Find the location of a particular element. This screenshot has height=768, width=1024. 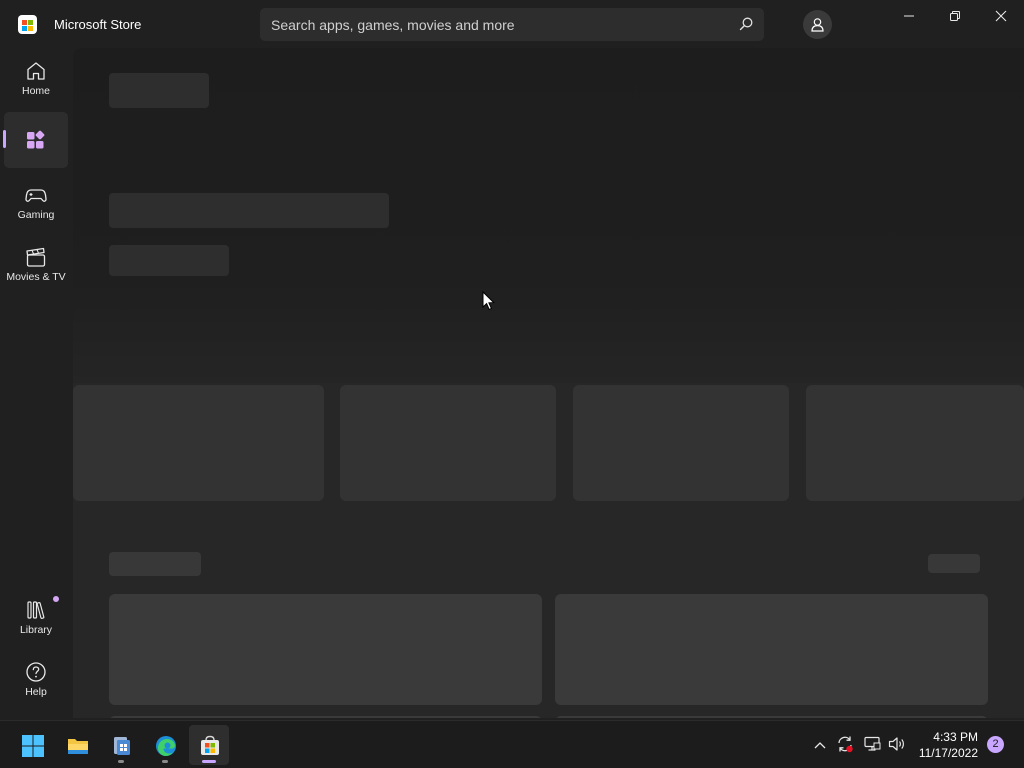

clock: 4:33 PM 11/17/2022 is located at coordinates (946, 745).